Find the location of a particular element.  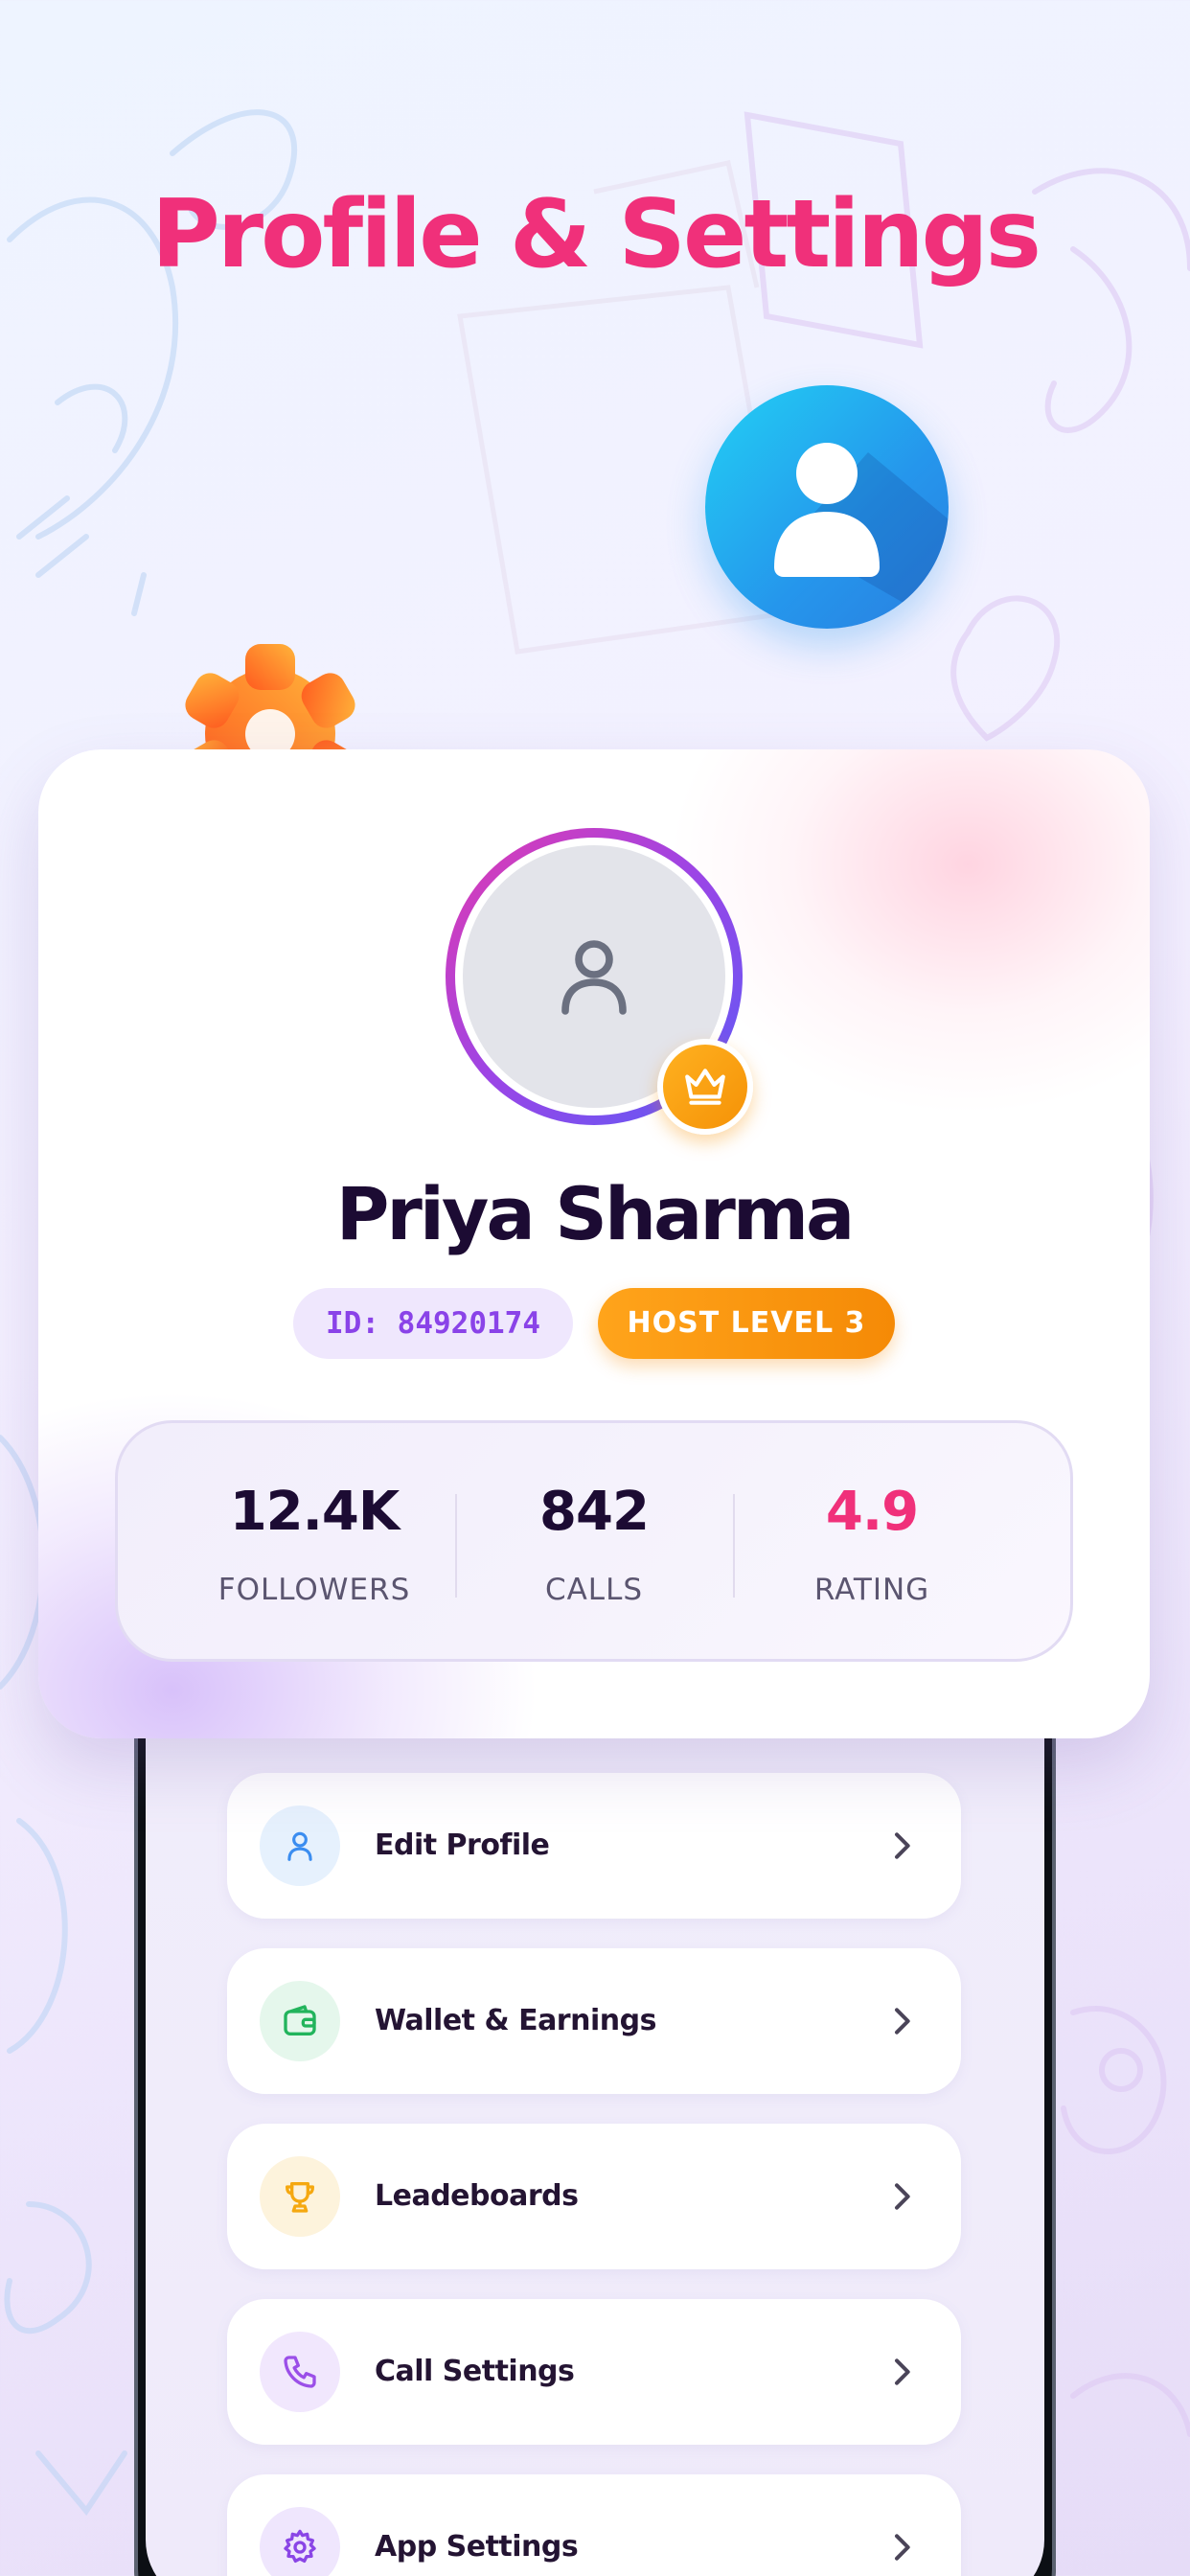

stat-label: CALLS is located at coordinates (594, 1590).